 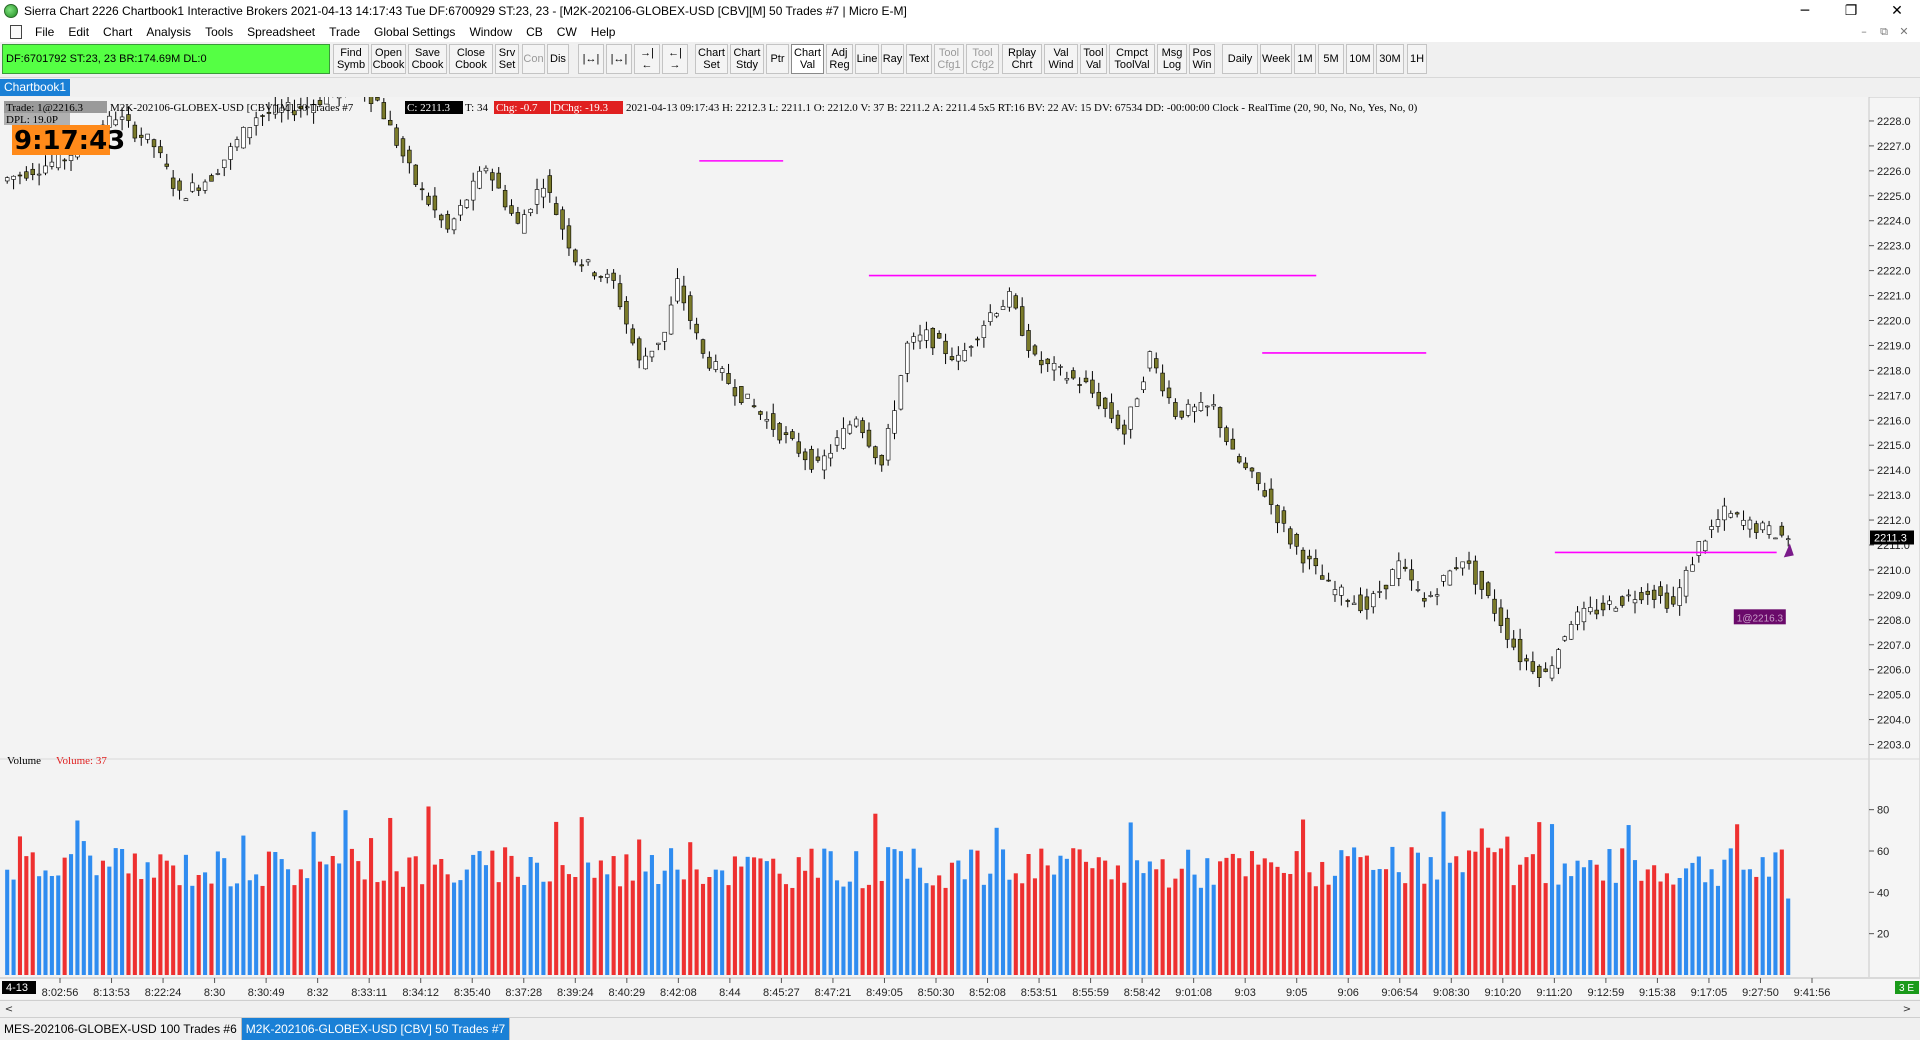 I want to click on time-tick-label: 8:33:11, so click(x=369, y=993).